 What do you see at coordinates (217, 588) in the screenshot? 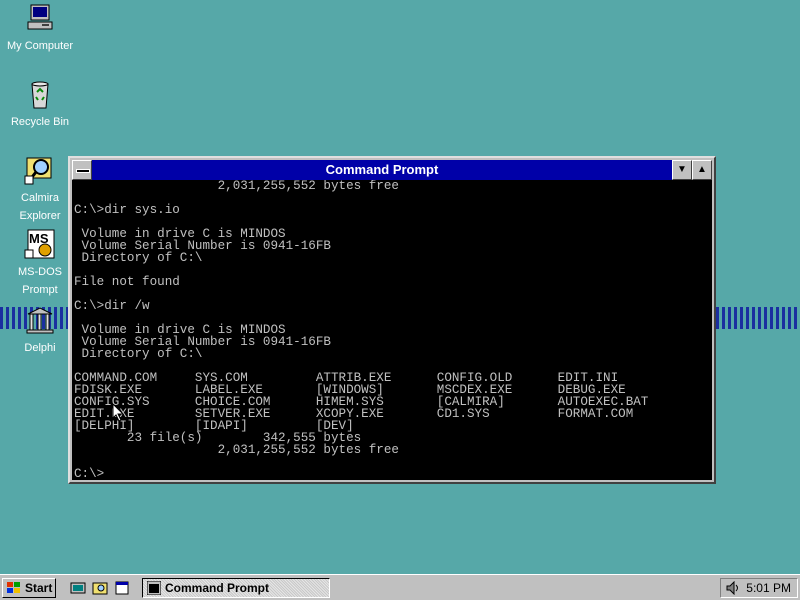
I see `task-label: Command Prompt` at bounding box center [217, 588].